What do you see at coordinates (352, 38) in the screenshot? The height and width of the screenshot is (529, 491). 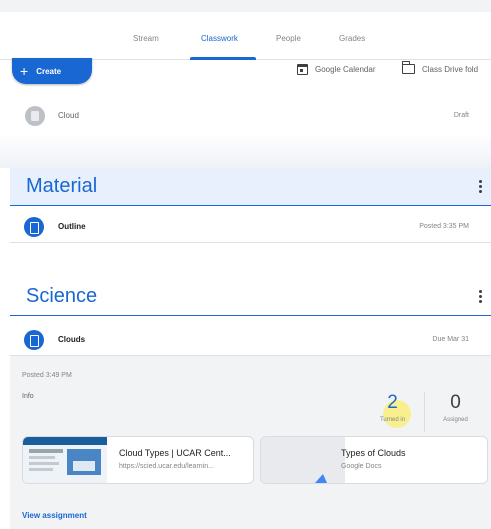 I see `tab-grades: Grades` at bounding box center [352, 38].